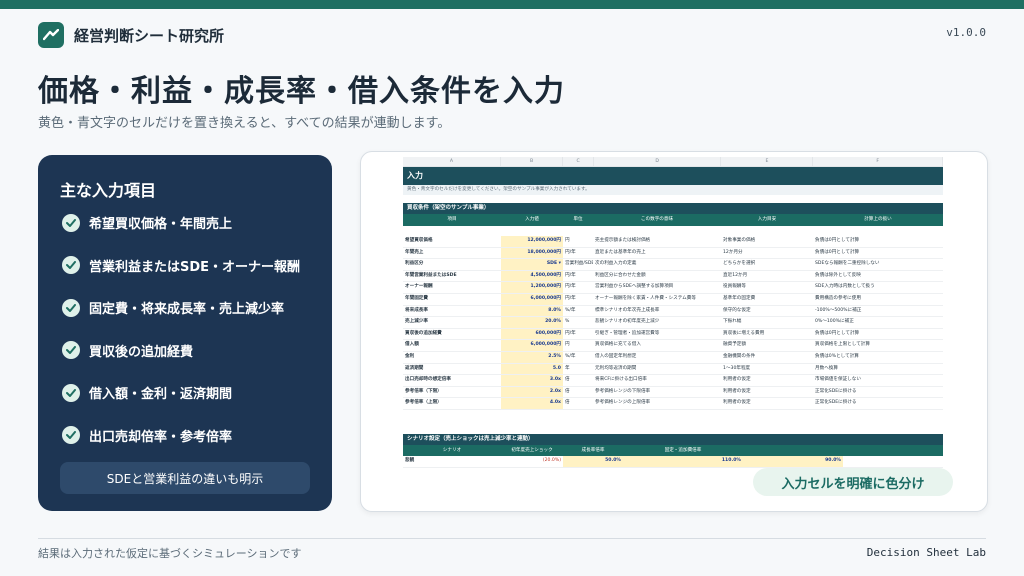 Image resolution: width=1024 pixels, height=576 pixels. Describe the element at coordinates (532, 334) in the screenshot. I see `input-cell: 600,000円` at that location.